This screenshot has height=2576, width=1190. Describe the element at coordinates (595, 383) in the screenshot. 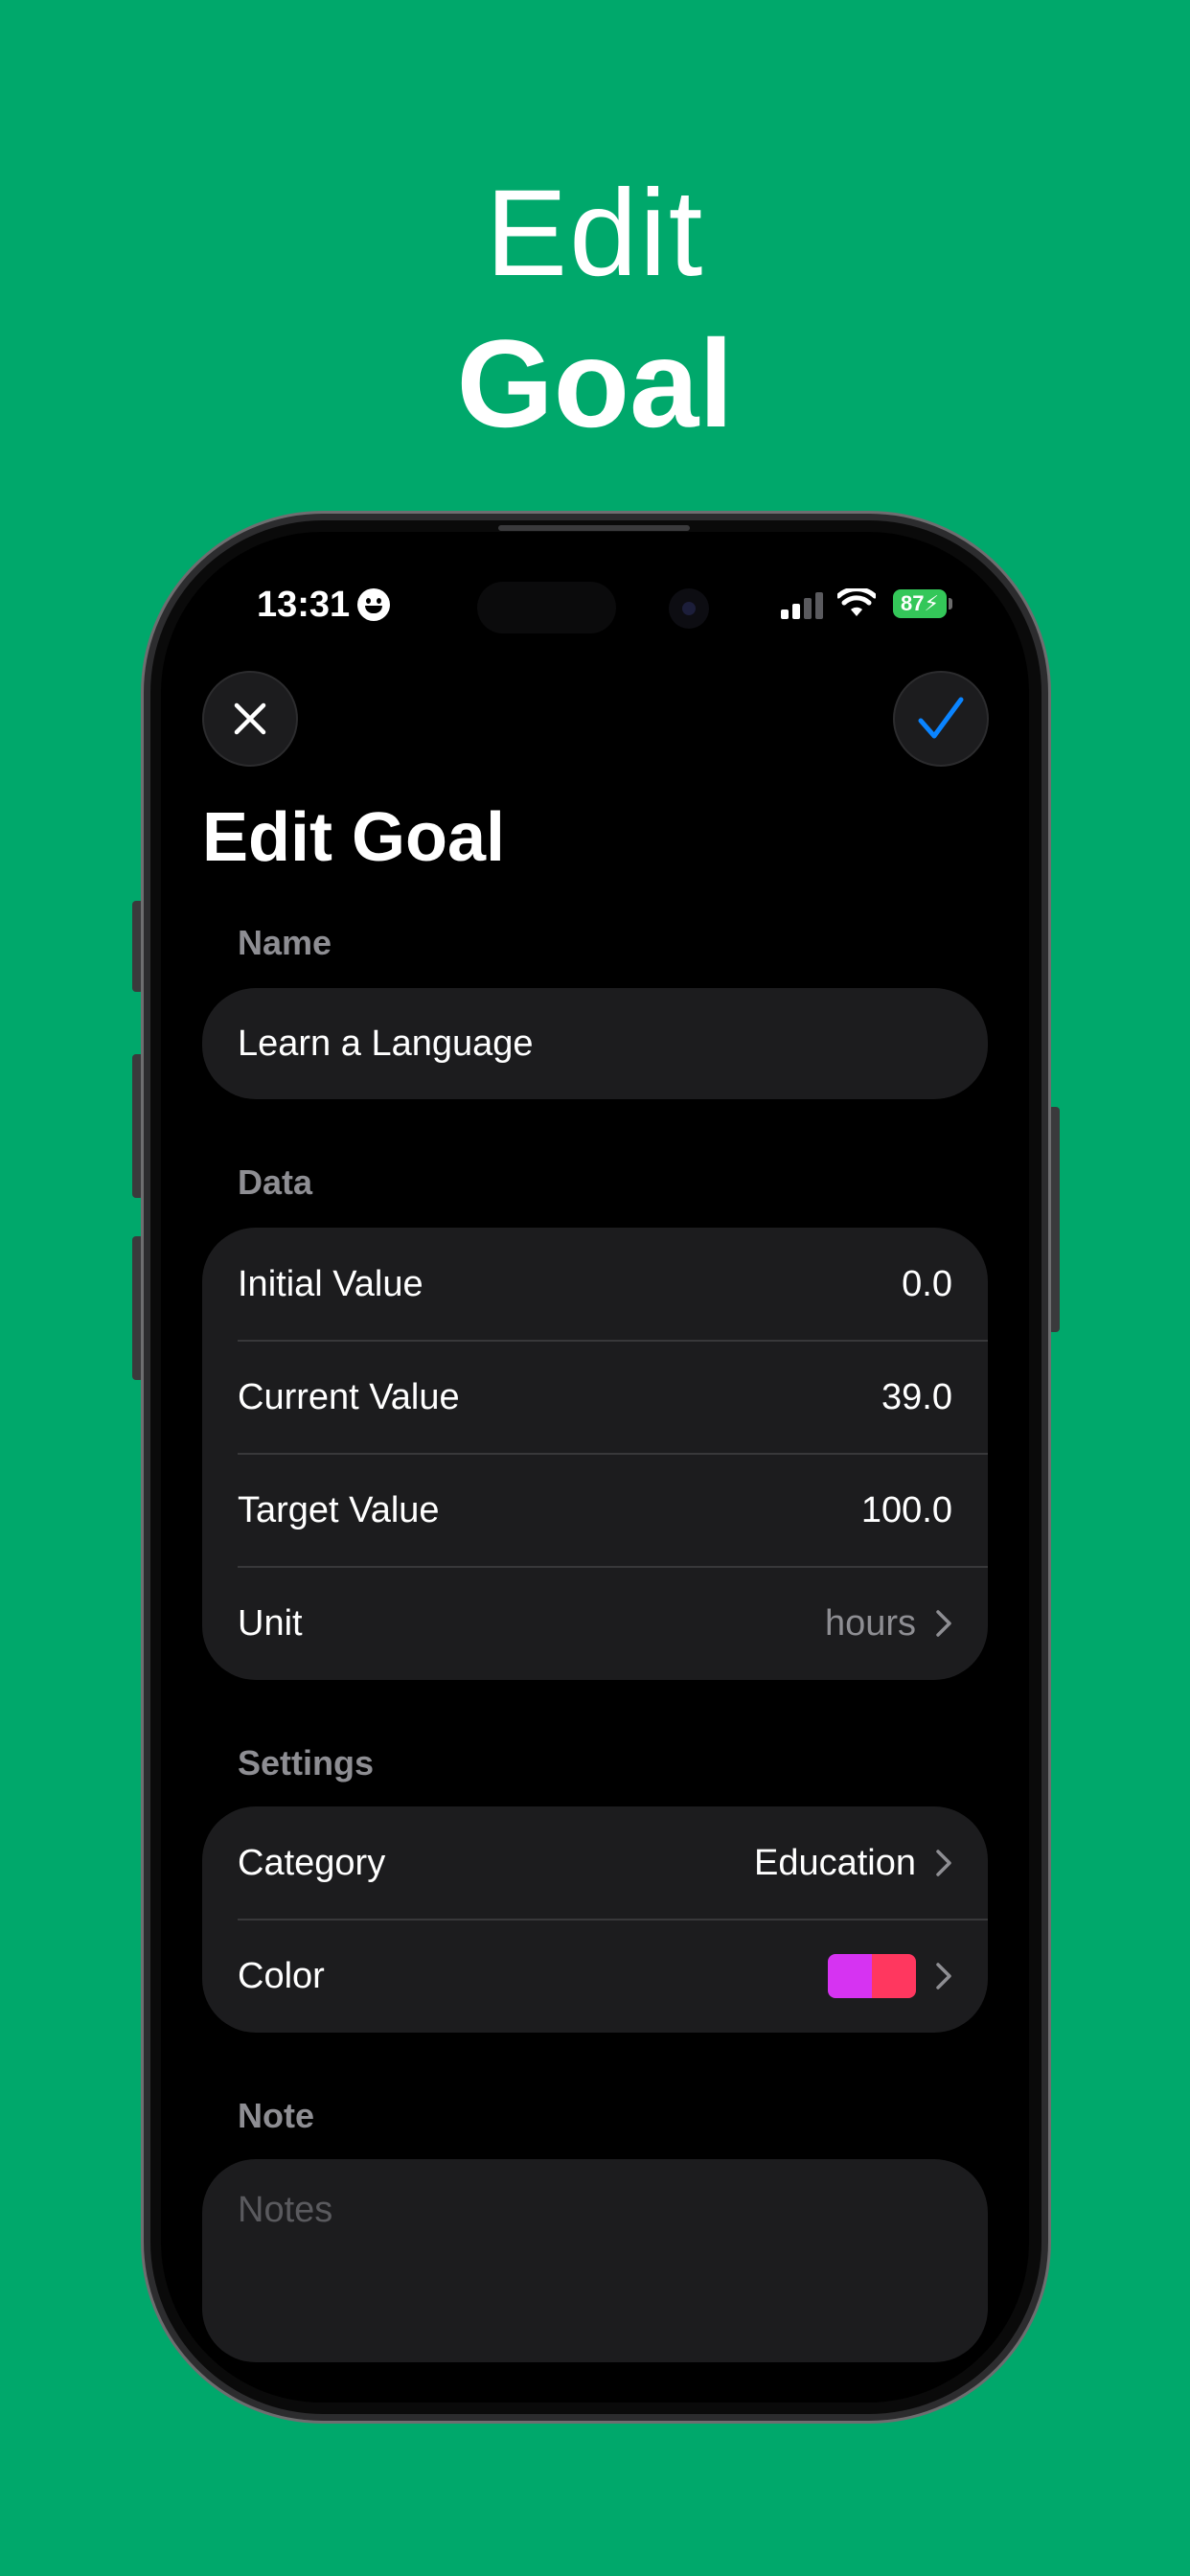

I see `headline-goal: Goal` at that location.